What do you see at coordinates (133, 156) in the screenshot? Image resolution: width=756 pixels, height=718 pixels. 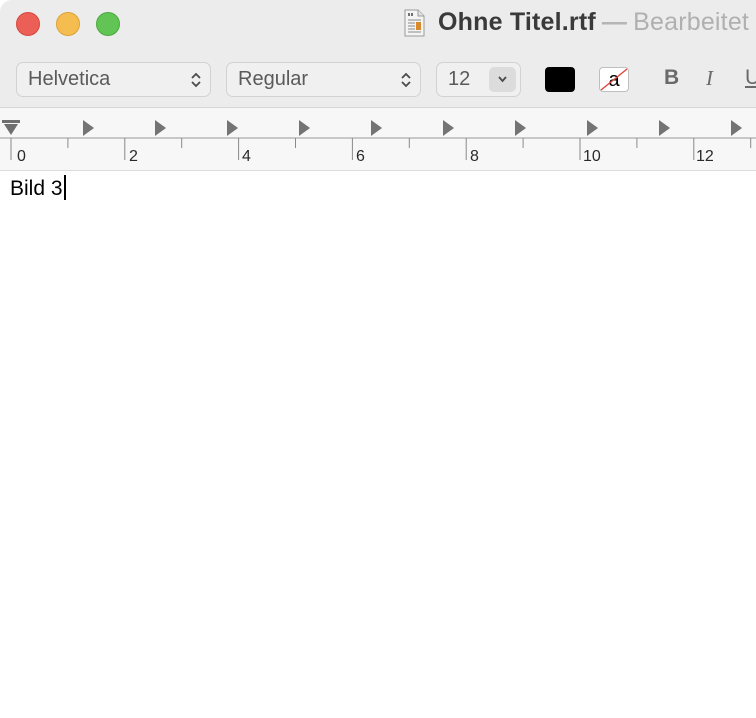 I see `ruler-label-2: 2` at bounding box center [133, 156].